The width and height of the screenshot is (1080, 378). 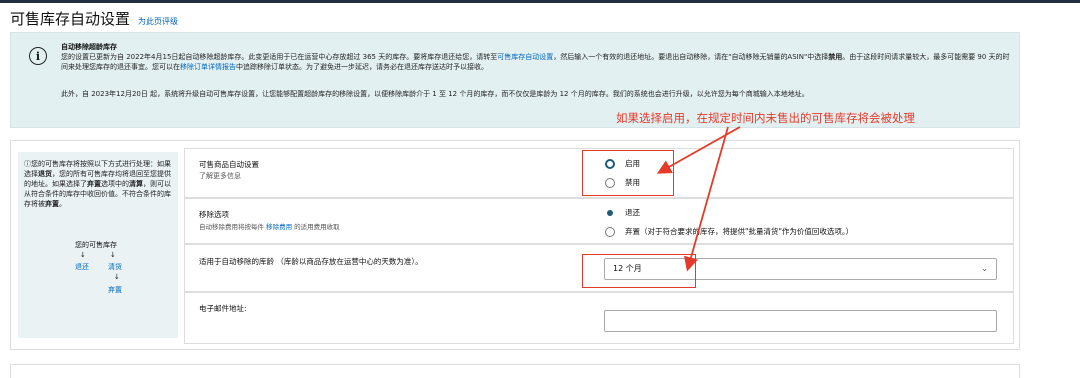 What do you see at coordinates (698, 150) in the screenshot?
I see `arrow-to-radio` at bounding box center [698, 150].